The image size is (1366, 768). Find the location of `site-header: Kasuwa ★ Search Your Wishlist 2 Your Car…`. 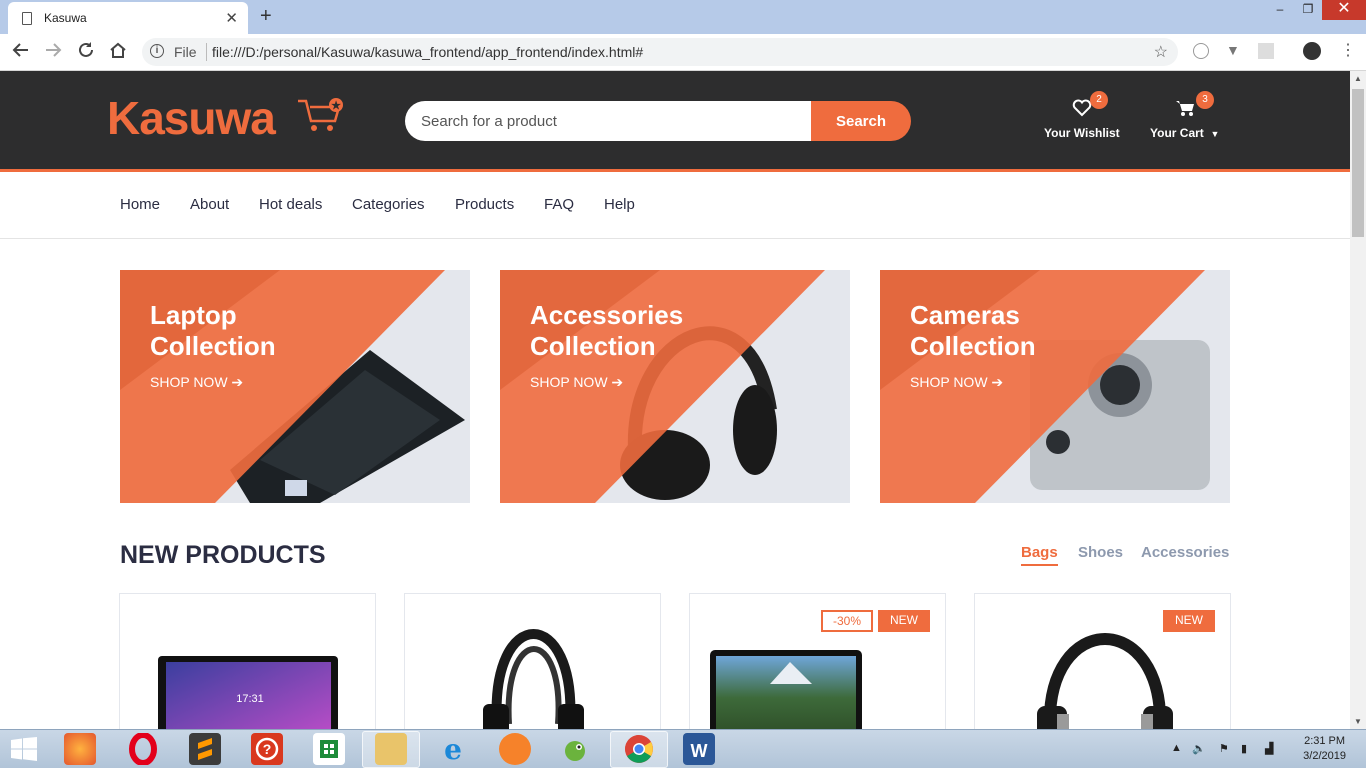

site-header: Kasuwa ★ Search Your Wishlist 2 Your Car… is located at coordinates (675, 121).